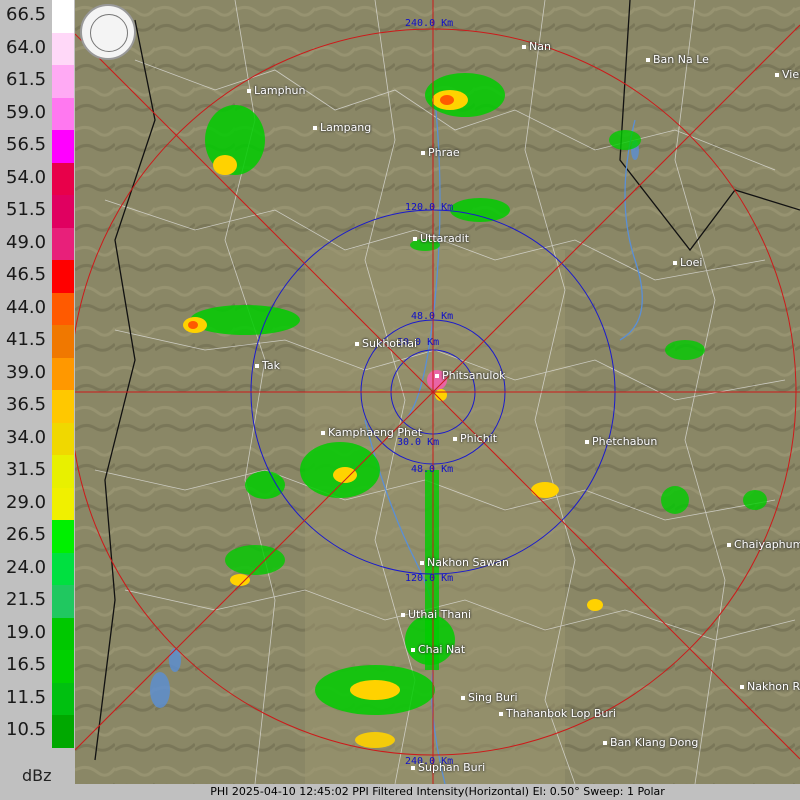 This screenshot has height=800, width=800. Describe the element at coordinates (677, 59) in the screenshot. I see `place-ban-na-le: Ban Na Le` at that location.